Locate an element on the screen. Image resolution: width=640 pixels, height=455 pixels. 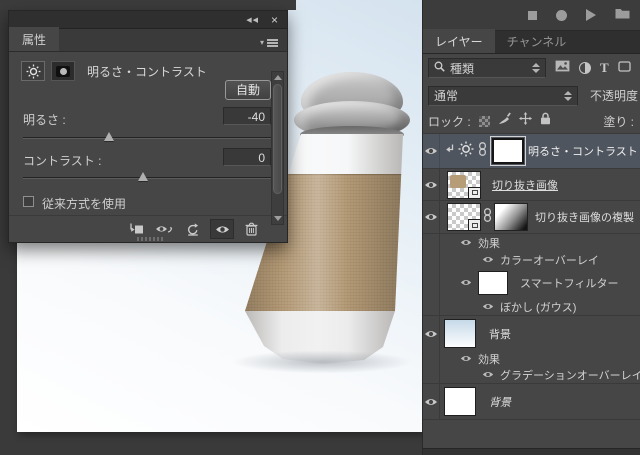
smart-filters-label: スマートフィルター is located at coordinates (569, 284).